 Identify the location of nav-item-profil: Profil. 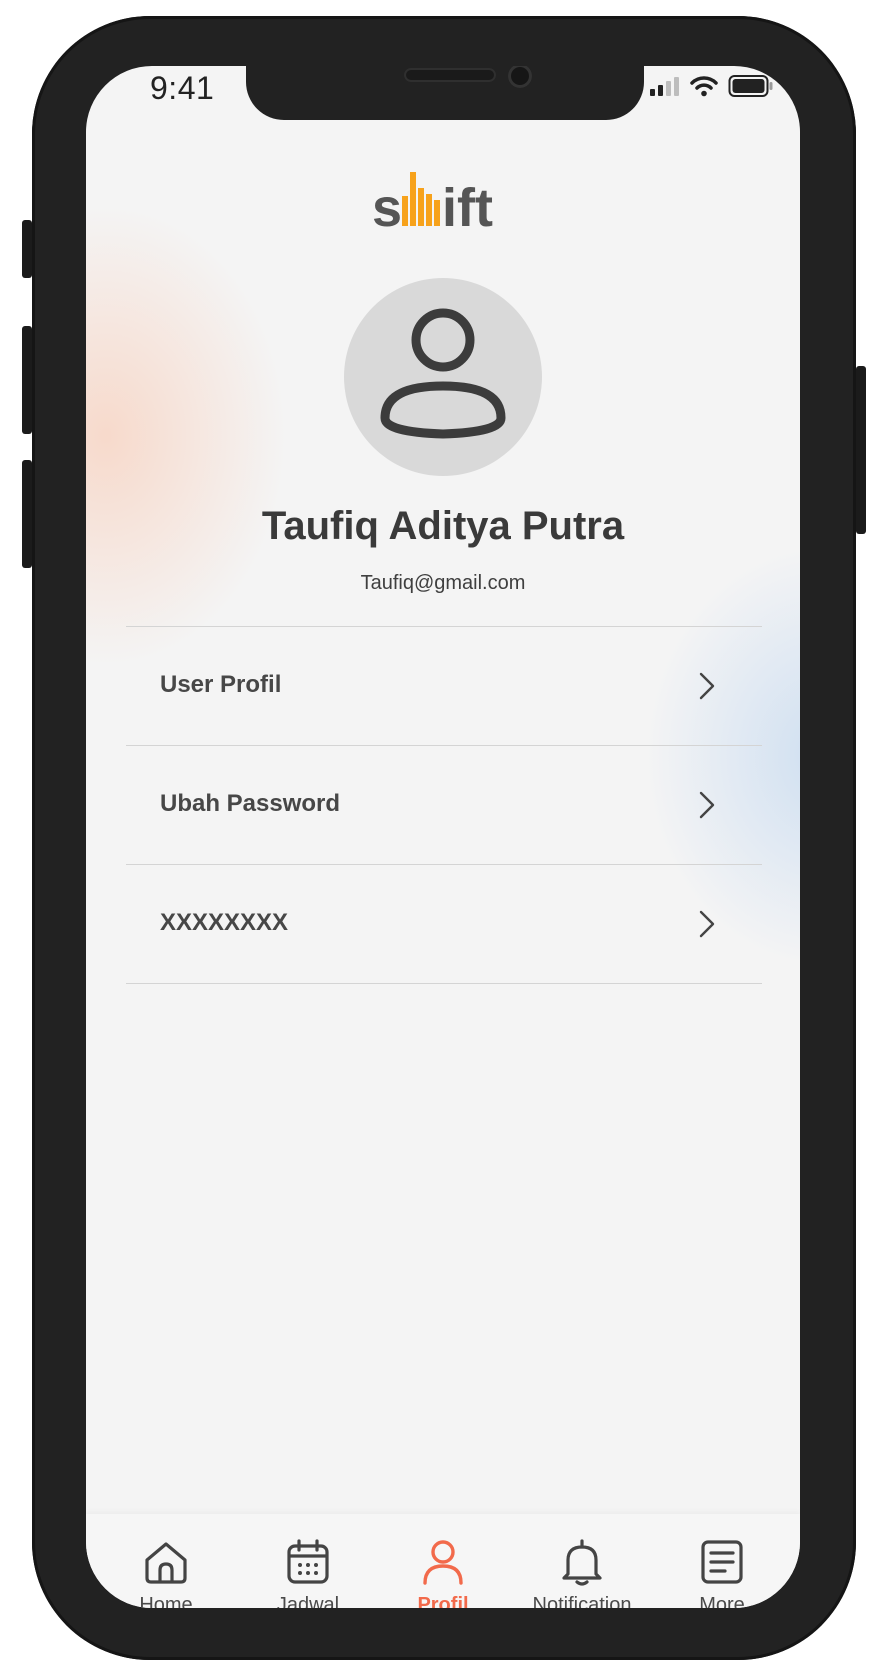
(443, 1573).